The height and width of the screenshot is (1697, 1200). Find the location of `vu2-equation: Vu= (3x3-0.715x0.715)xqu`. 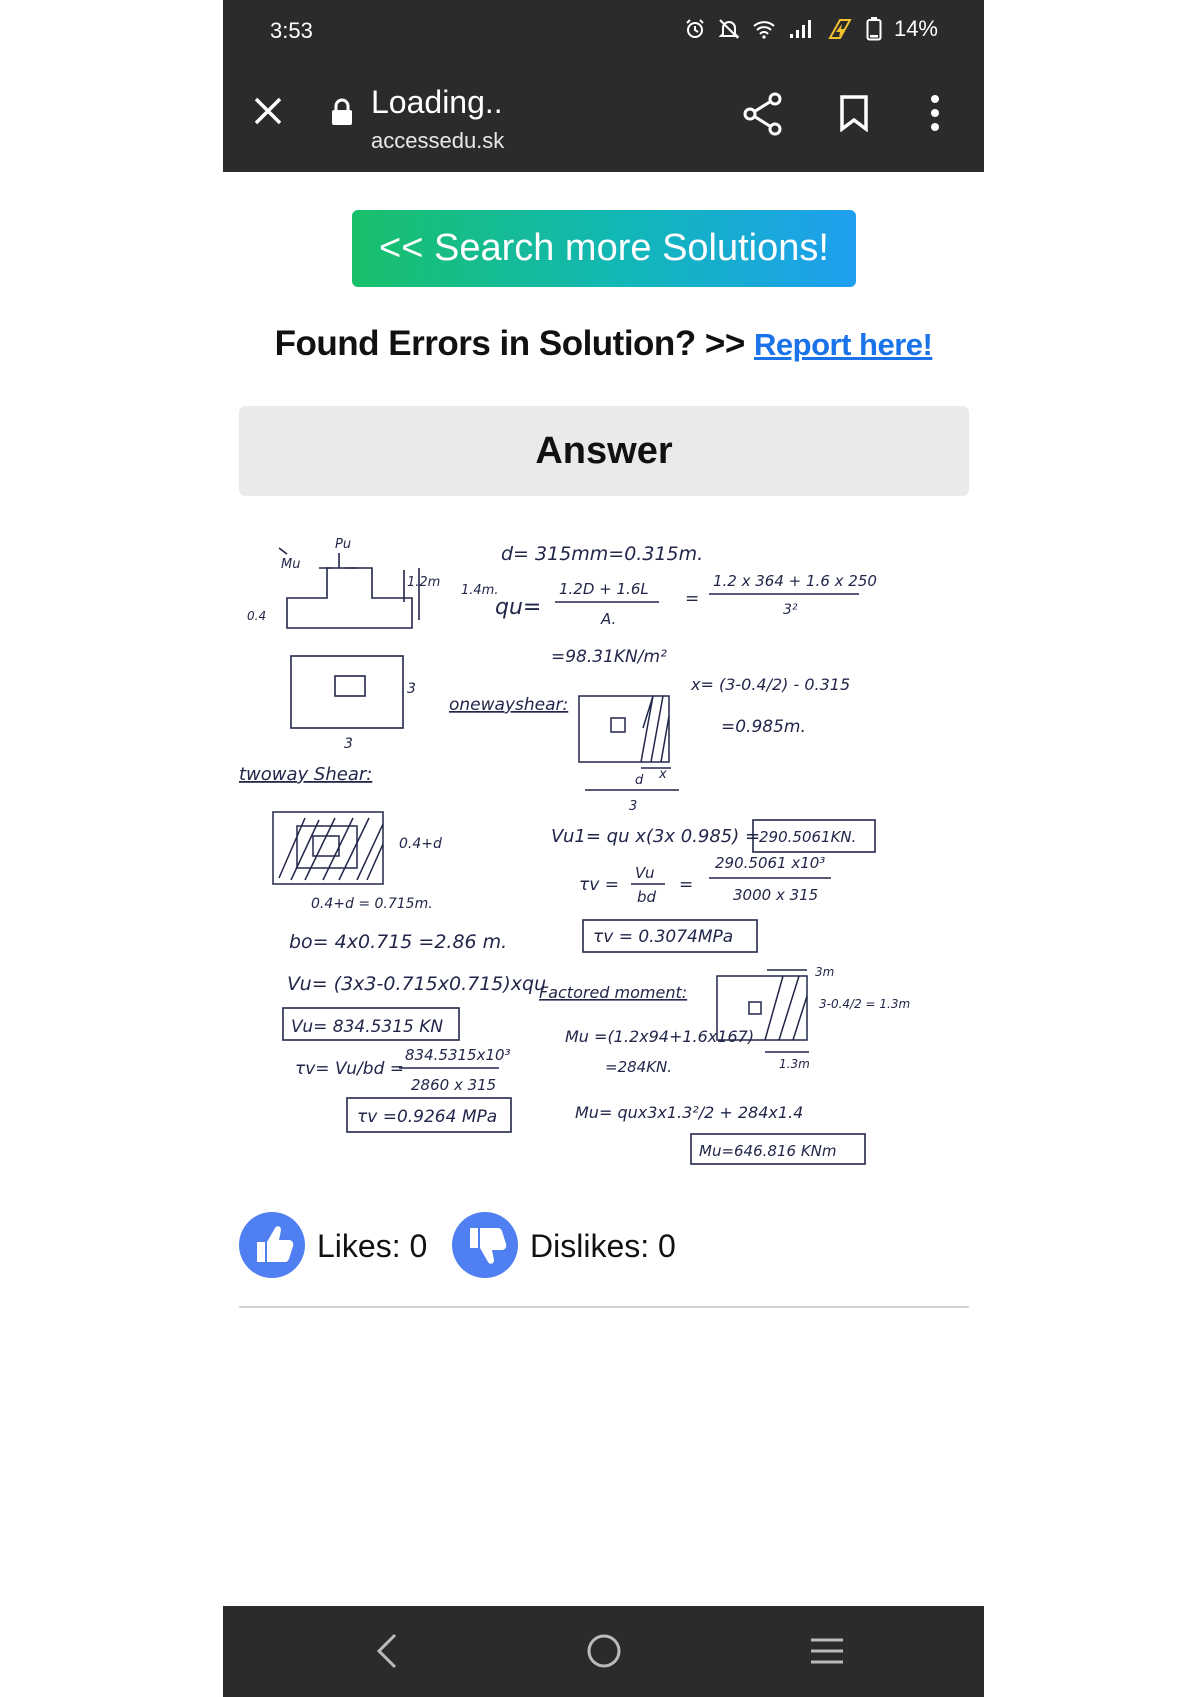

vu2-equation: Vu= (3x3-0.715x0.715)xqu is located at coordinates (416, 984).